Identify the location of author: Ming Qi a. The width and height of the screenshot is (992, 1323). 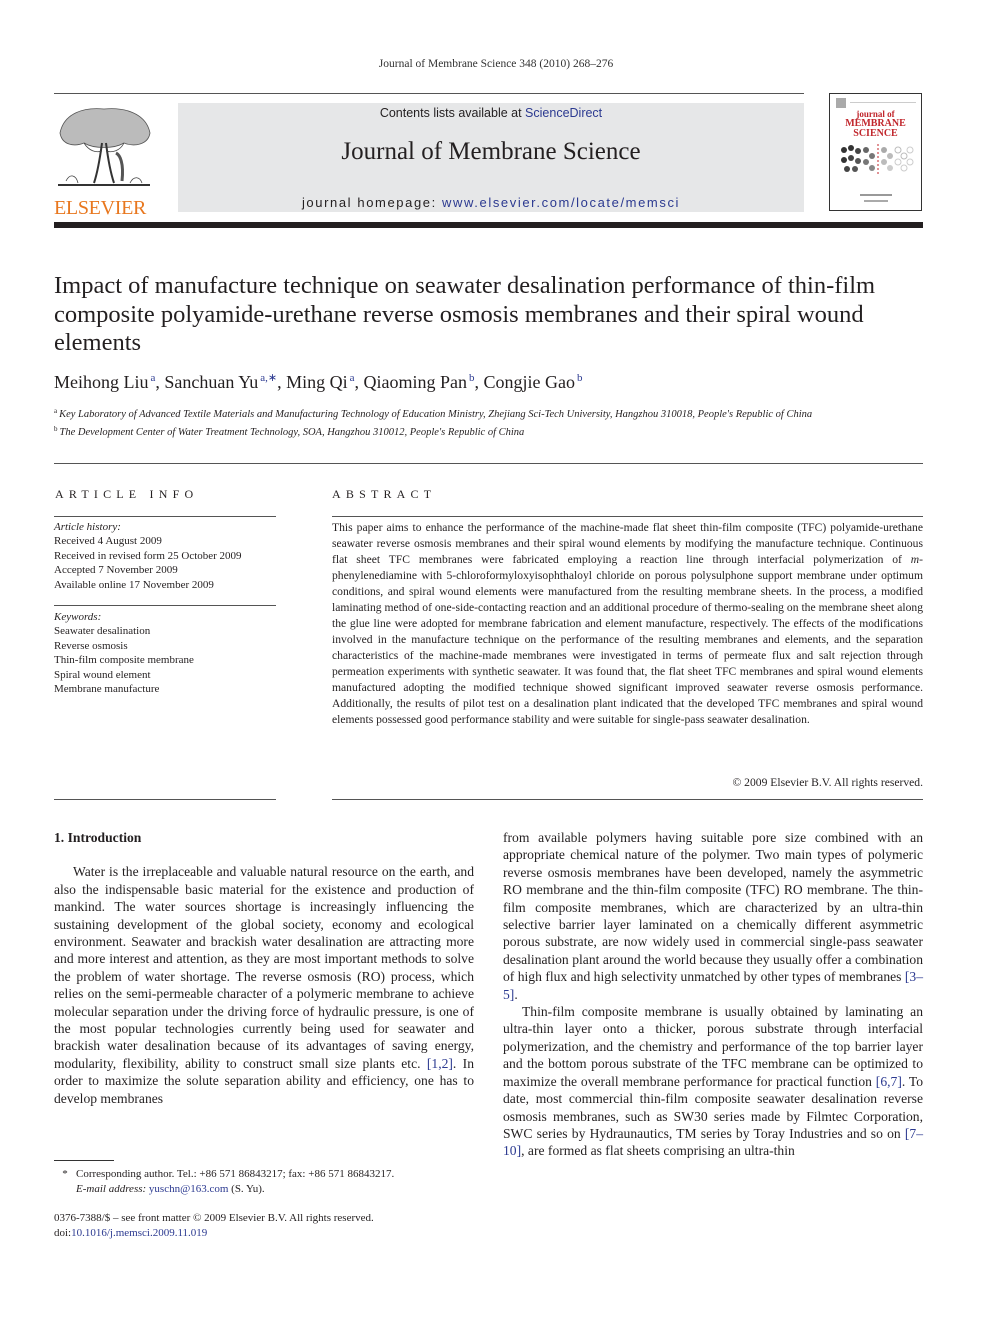
(320, 382).